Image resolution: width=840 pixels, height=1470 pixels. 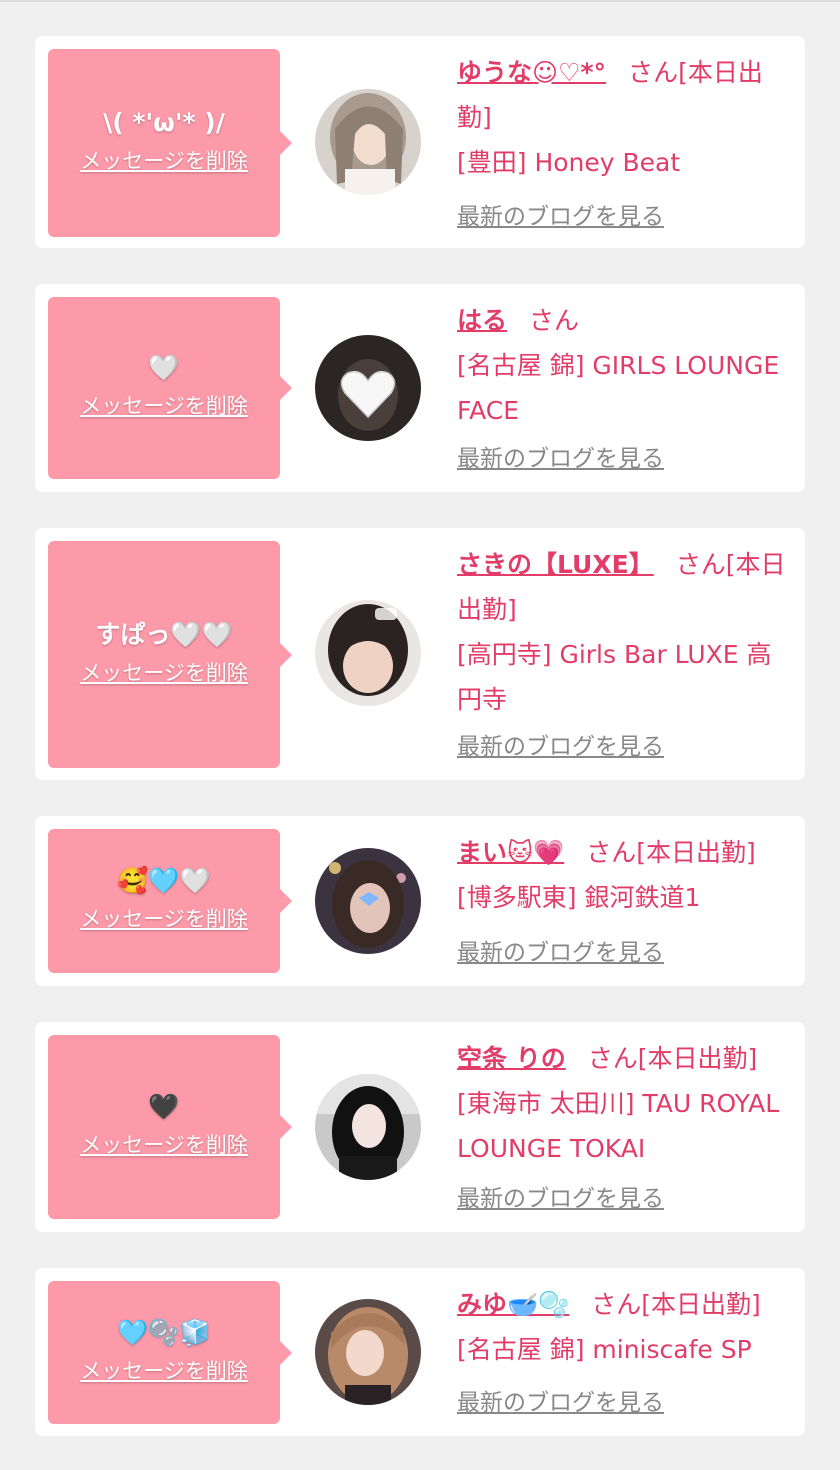 What do you see at coordinates (626, 117) in the screenshot?
I see `cast-info: ゆうな☺︎♡*° さん[本日出勤] [豊田] Honey Beat` at bounding box center [626, 117].